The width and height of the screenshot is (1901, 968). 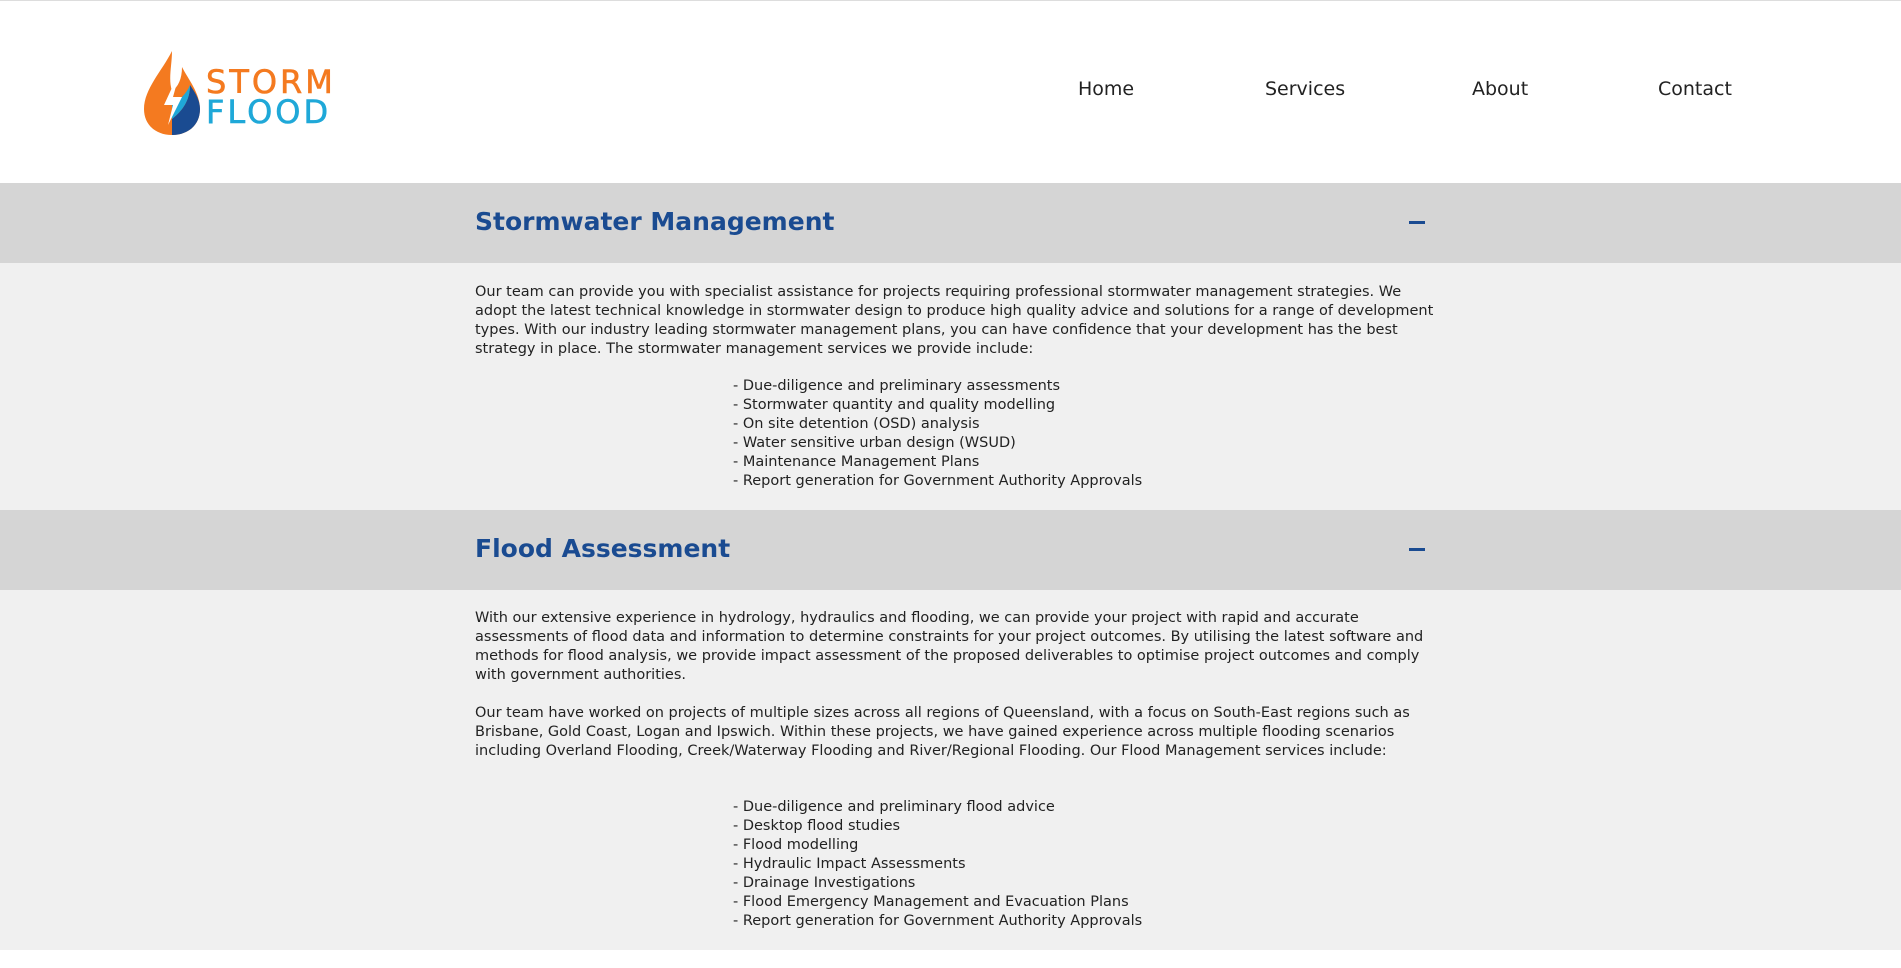 What do you see at coordinates (856, 462) in the screenshot?
I see `list-item: - Maintenance Management Plans` at bounding box center [856, 462].